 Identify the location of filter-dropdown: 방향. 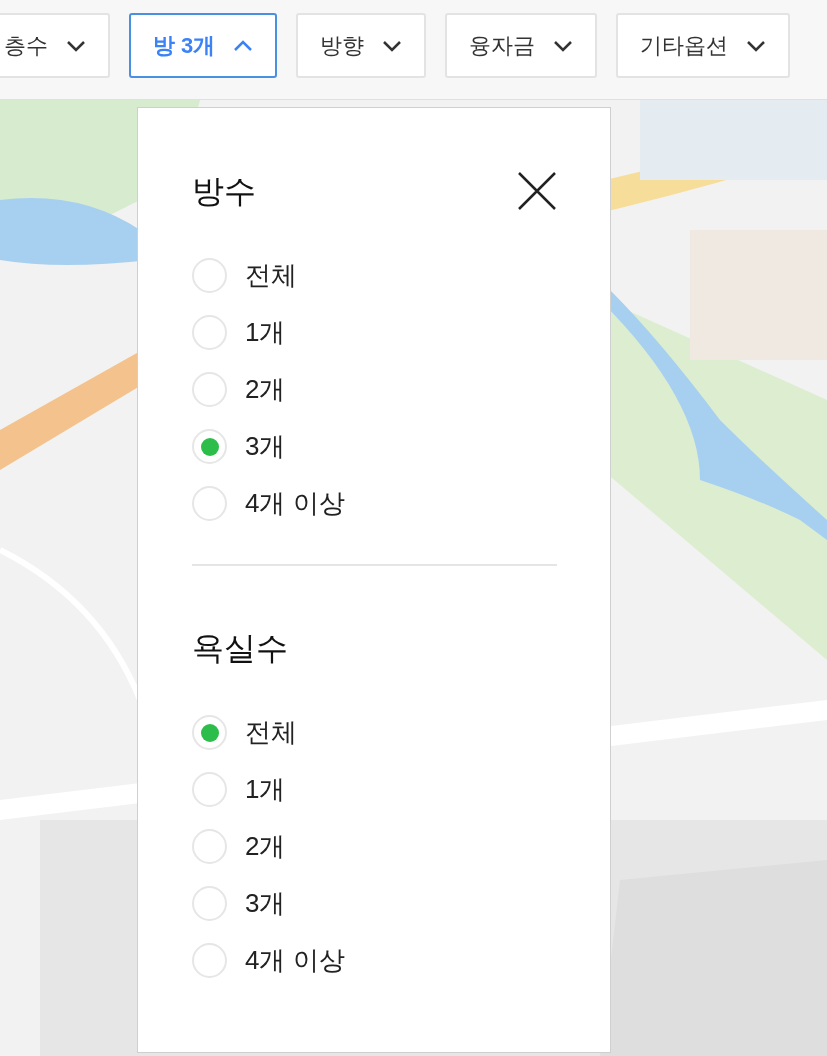
(361, 45).